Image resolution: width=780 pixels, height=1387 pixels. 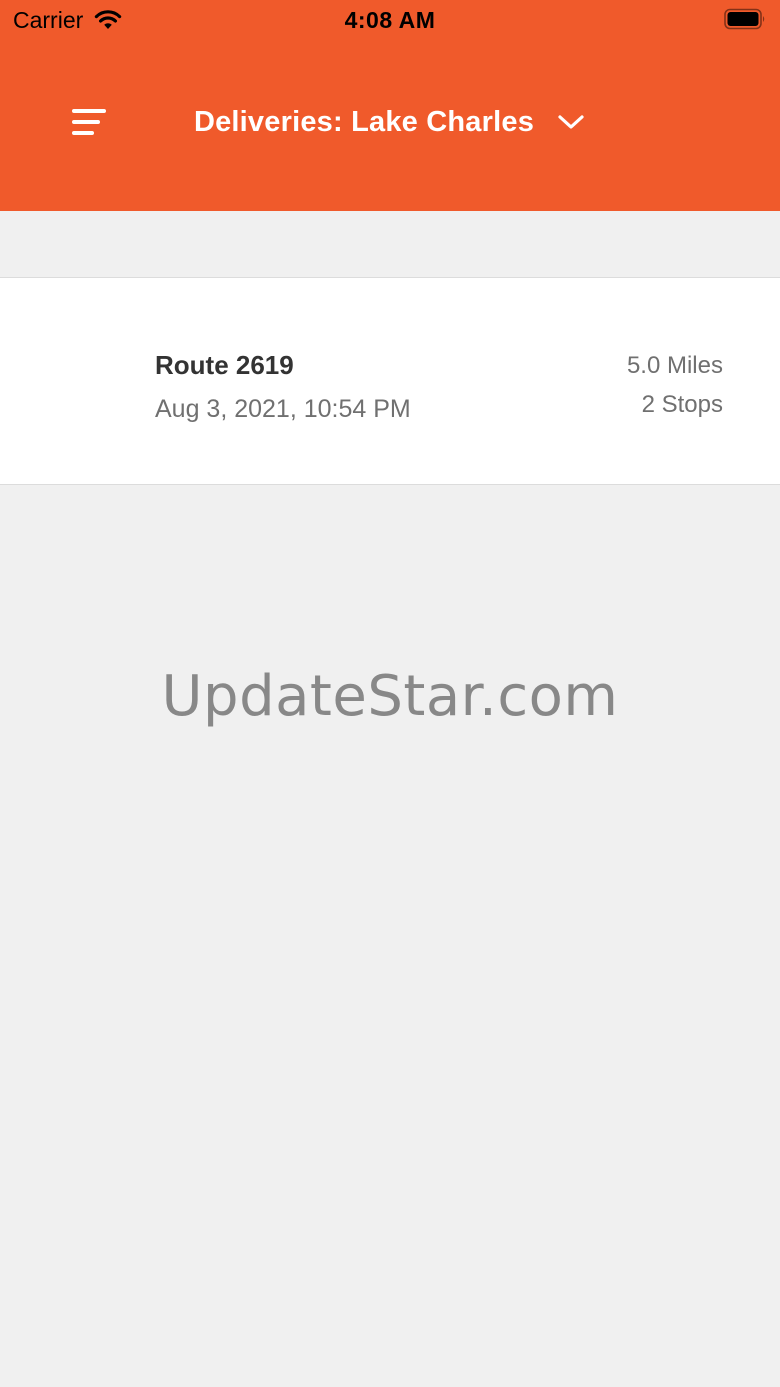 I want to click on menu-button, so click(x=88, y=122).